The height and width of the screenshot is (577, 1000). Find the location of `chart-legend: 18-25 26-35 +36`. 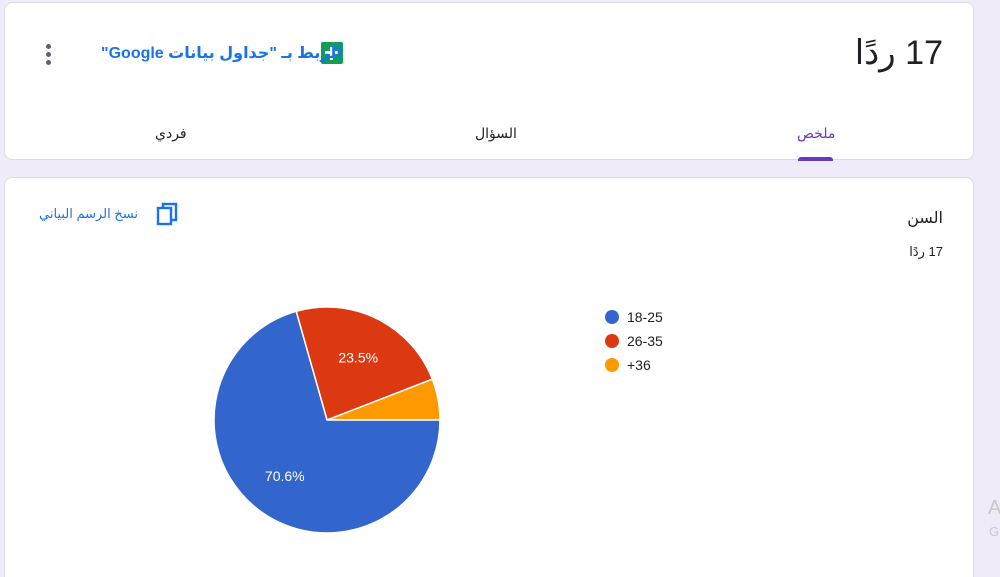

chart-legend: 18-25 26-35 +36 is located at coordinates (634, 341).